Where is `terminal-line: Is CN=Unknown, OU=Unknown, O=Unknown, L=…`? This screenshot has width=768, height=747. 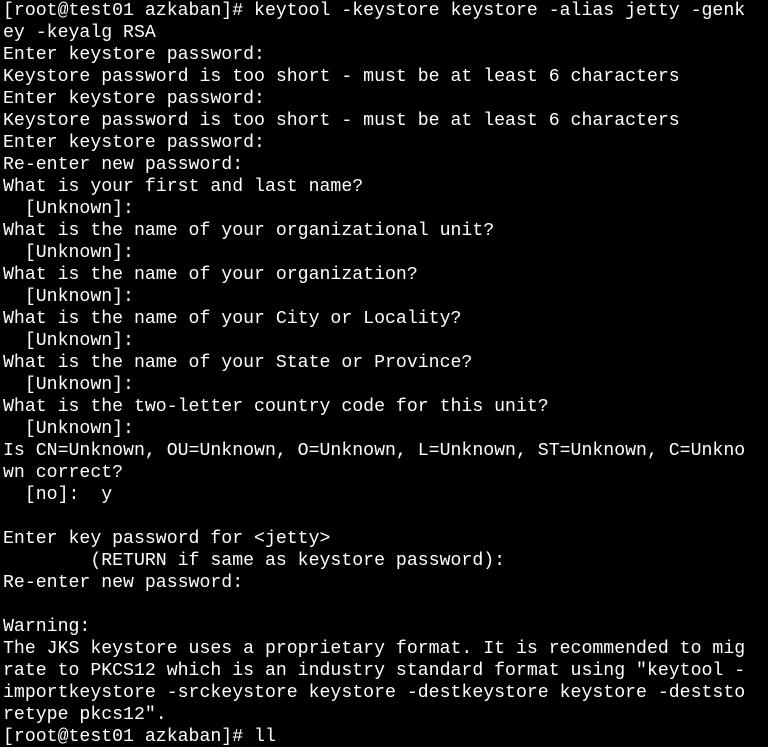
terminal-line: Is CN=Unknown, OU=Unknown, O=Unknown, L=… is located at coordinates (374, 451).